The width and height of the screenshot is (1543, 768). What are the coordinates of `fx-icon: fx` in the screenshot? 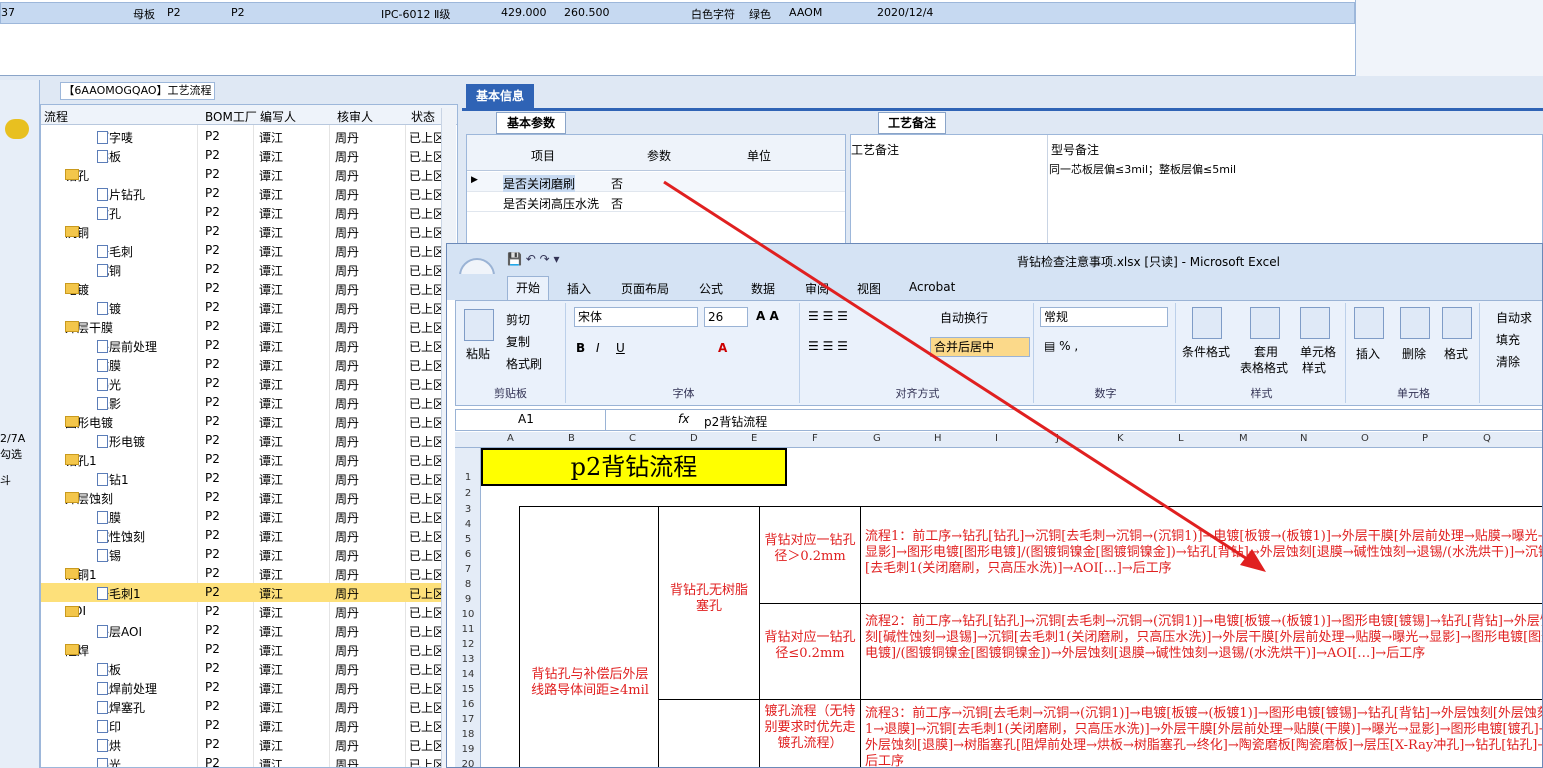 It's located at (683, 419).